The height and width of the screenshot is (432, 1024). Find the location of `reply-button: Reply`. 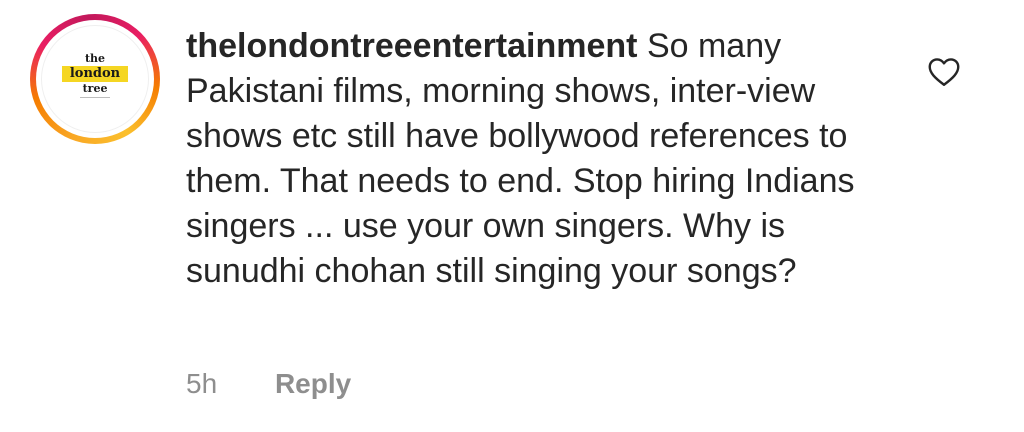

reply-button: Reply is located at coordinates (313, 384).